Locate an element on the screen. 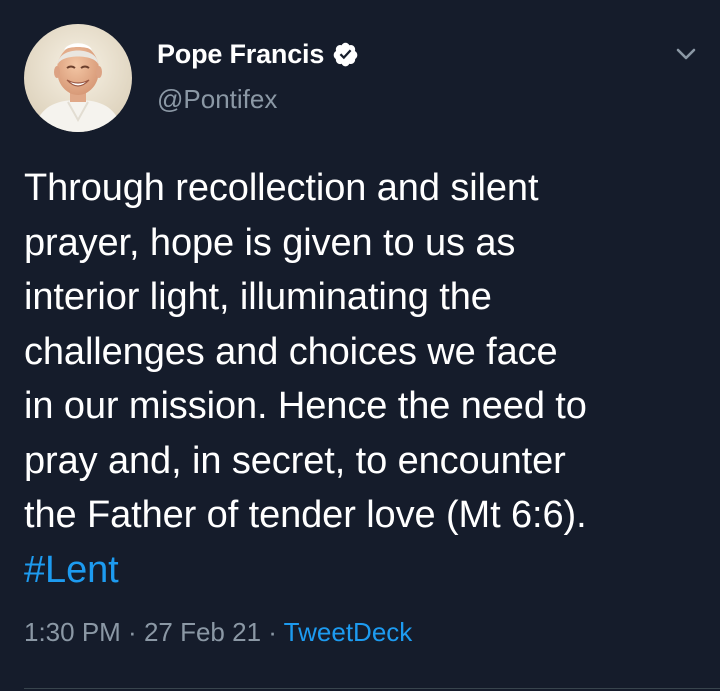  chevron-down-icon is located at coordinates (686, 54).